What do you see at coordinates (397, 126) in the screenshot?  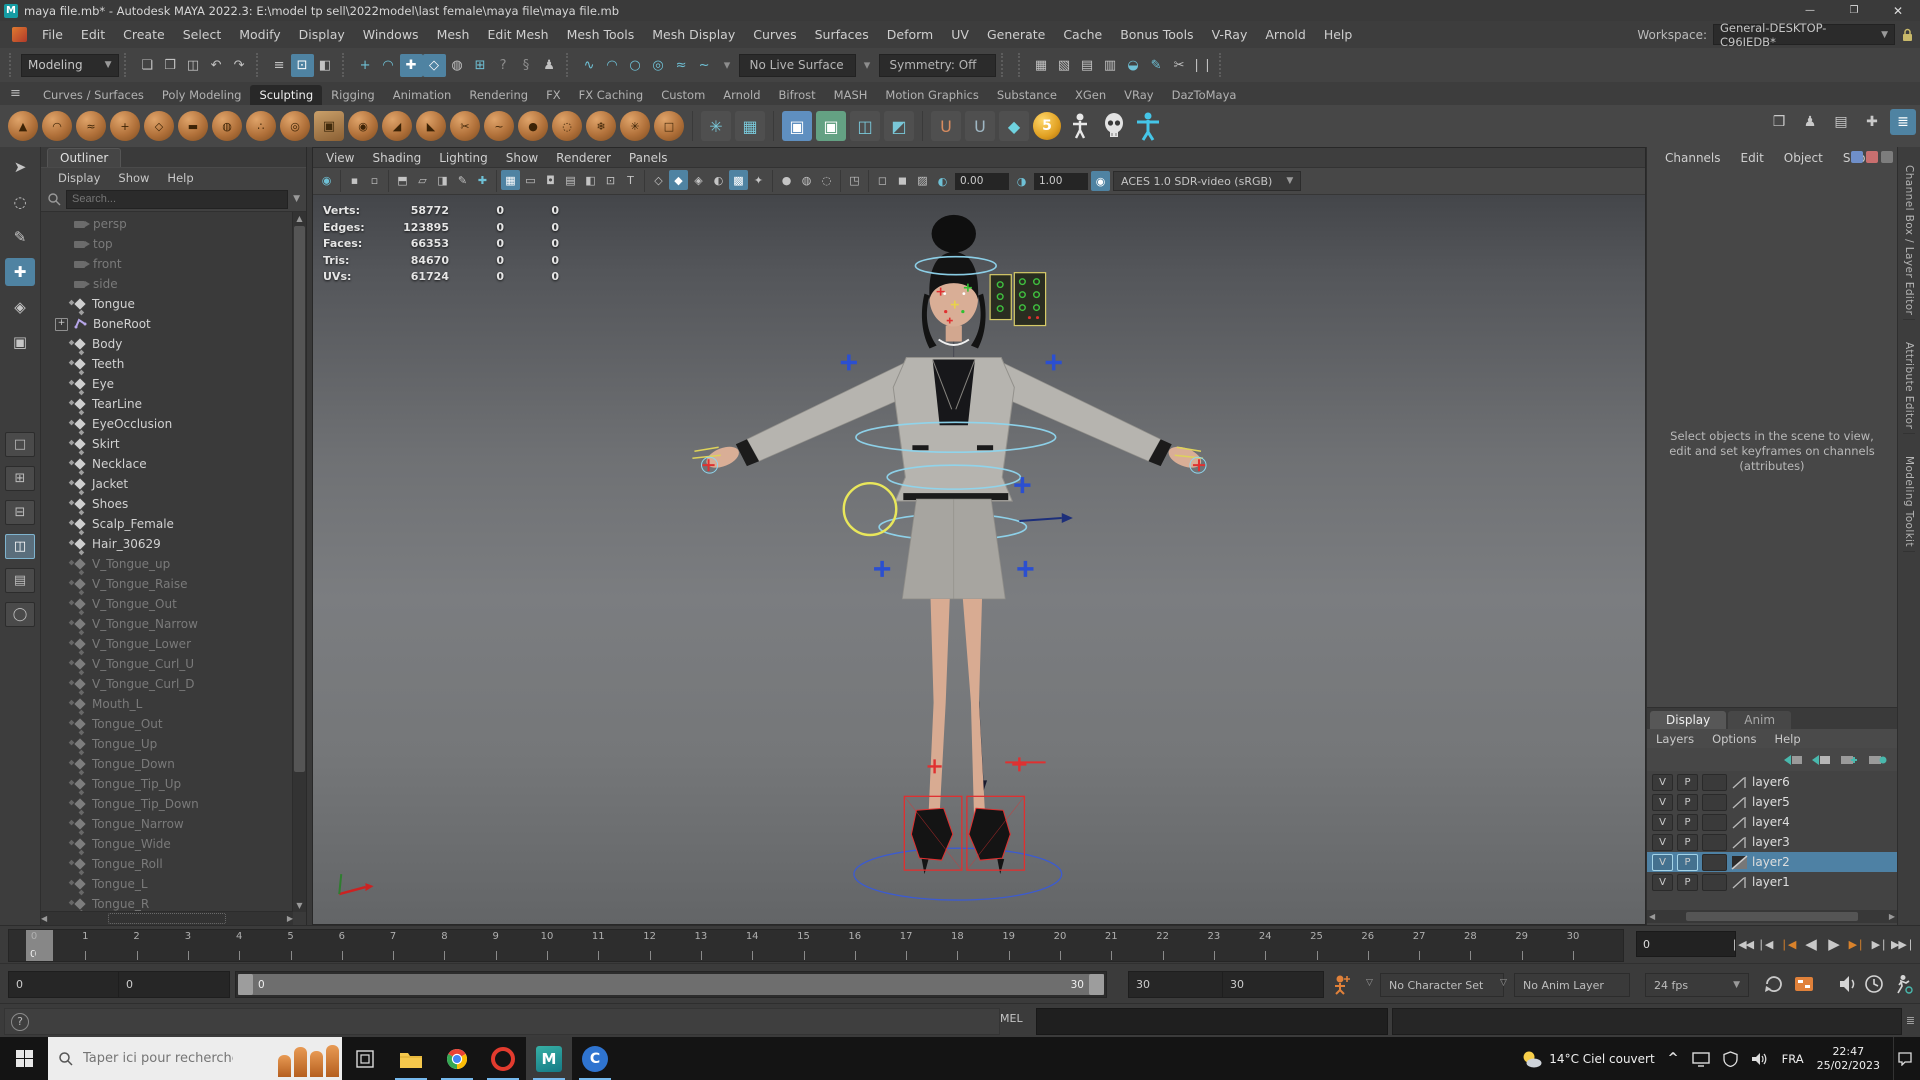 I see `scrape-brush-icon: ◢` at bounding box center [397, 126].